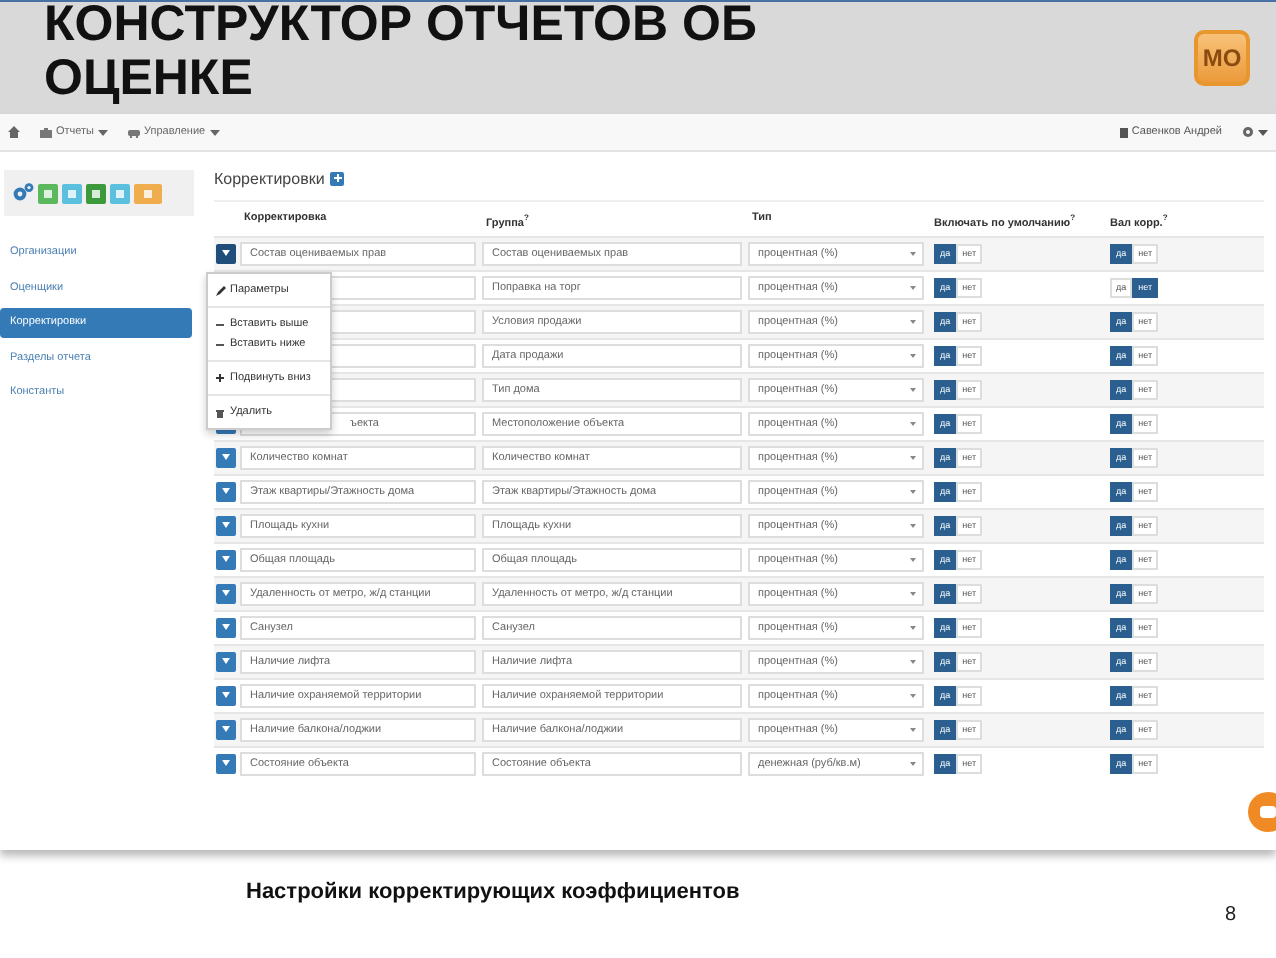  Describe the element at coordinates (14, 132) in the screenshot. I see `home-icon` at that location.